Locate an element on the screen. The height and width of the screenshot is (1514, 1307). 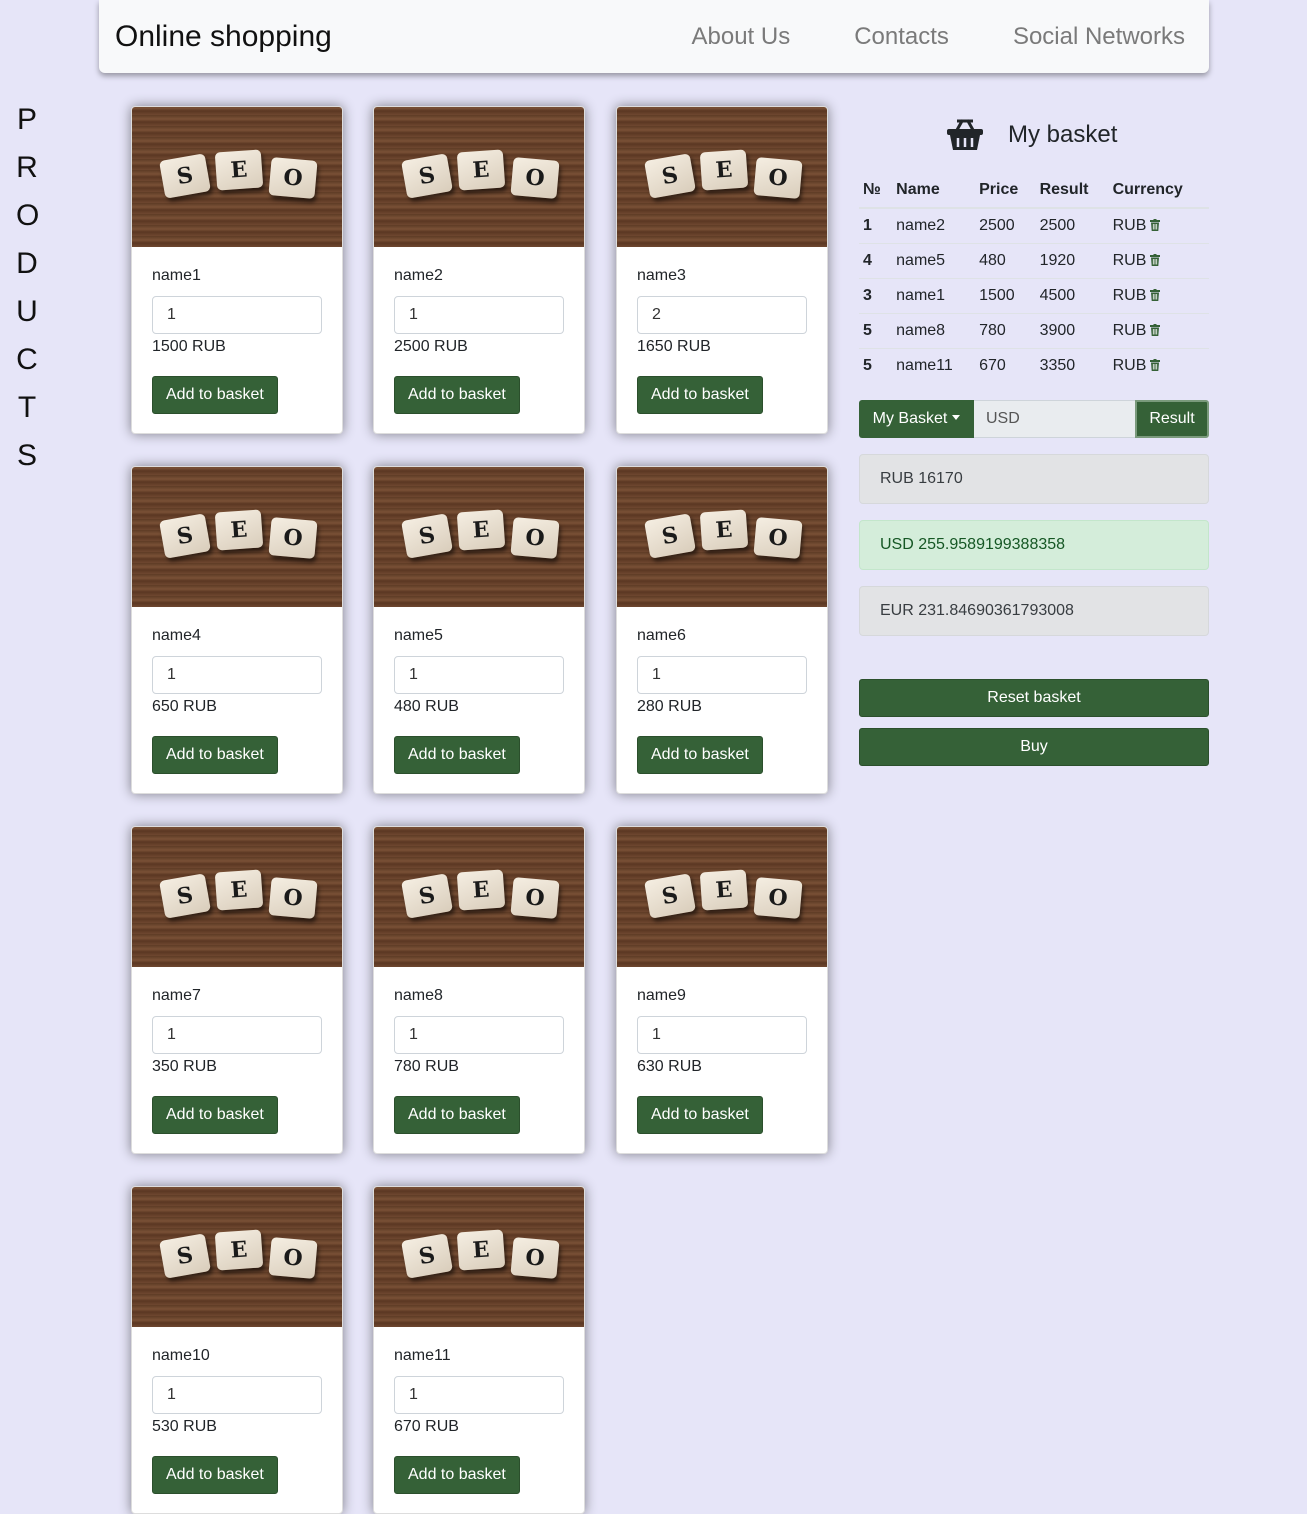
nav-links: About Us Contacts Social Networks is located at coordinates (939, 37).